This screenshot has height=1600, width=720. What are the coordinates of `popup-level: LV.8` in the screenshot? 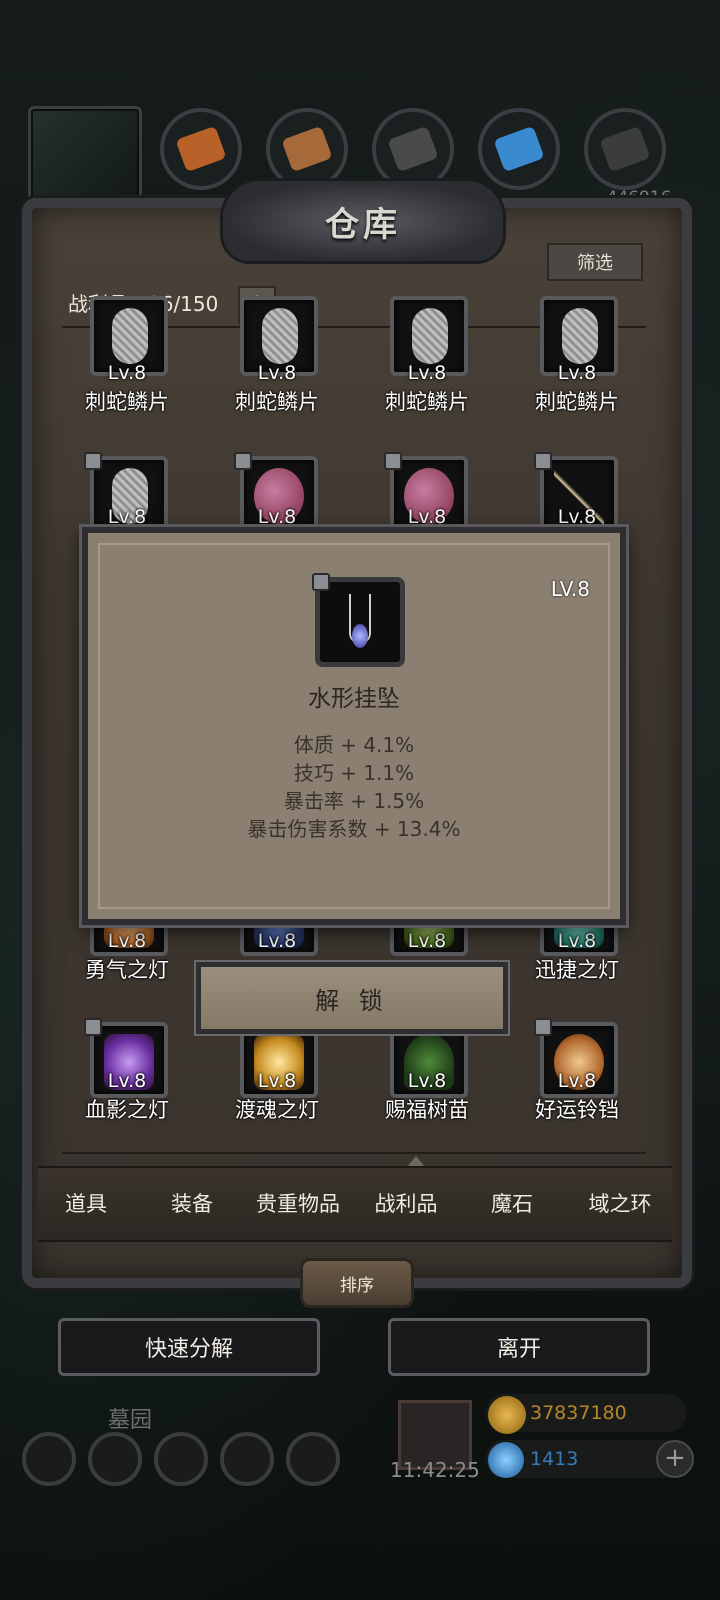 It's located at (570, 589).